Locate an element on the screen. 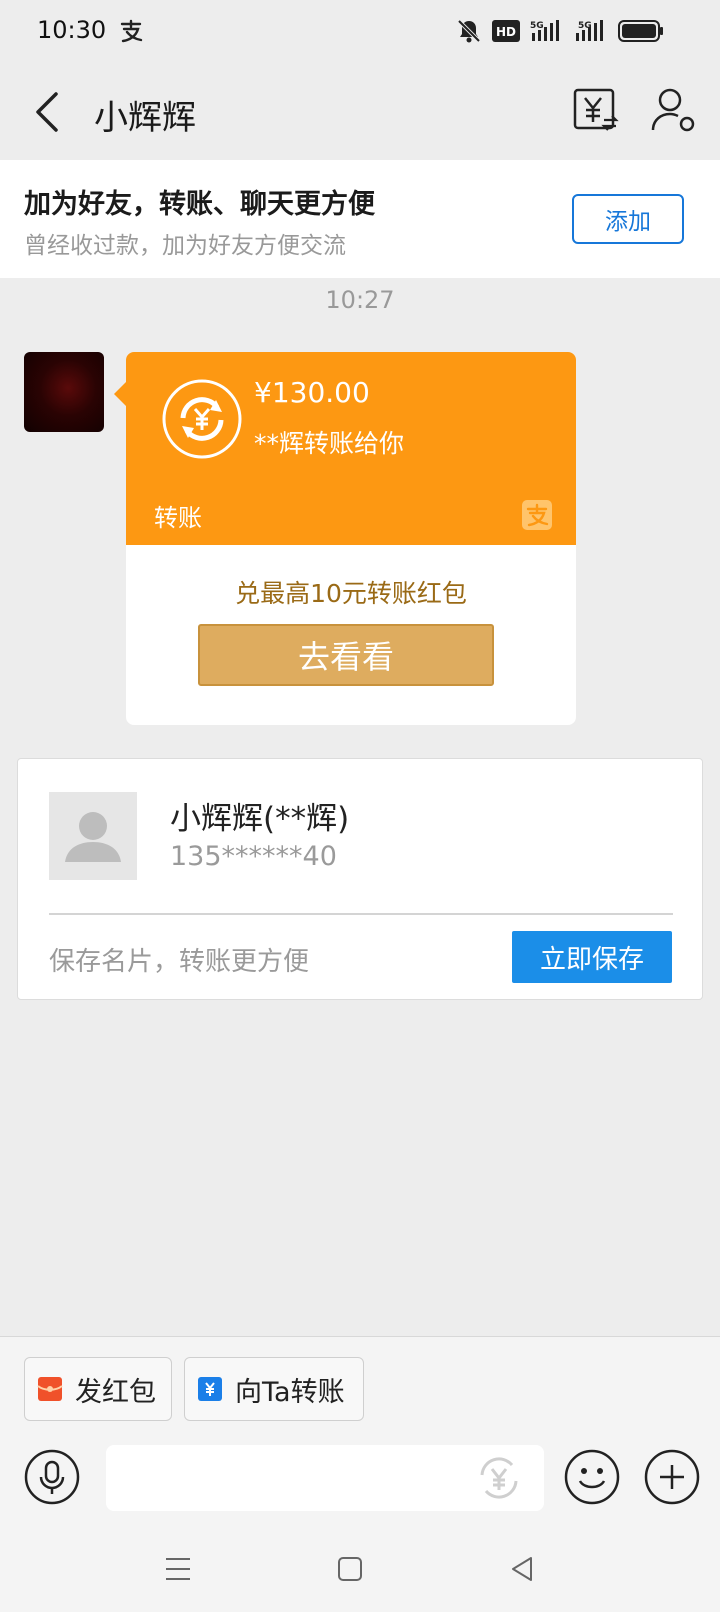 The image size is (720, 1612). bubble-tail is located at coordinates (120, 394).